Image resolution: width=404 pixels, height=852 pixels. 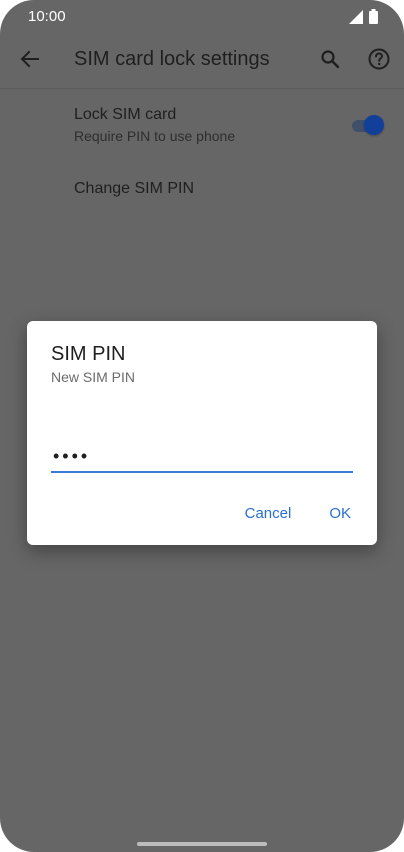 What do you see at coordinates (155, 136) in the screenshot?
I see `setting-subtitle: Require PIN to use phone` at bounding box center [155, 136].